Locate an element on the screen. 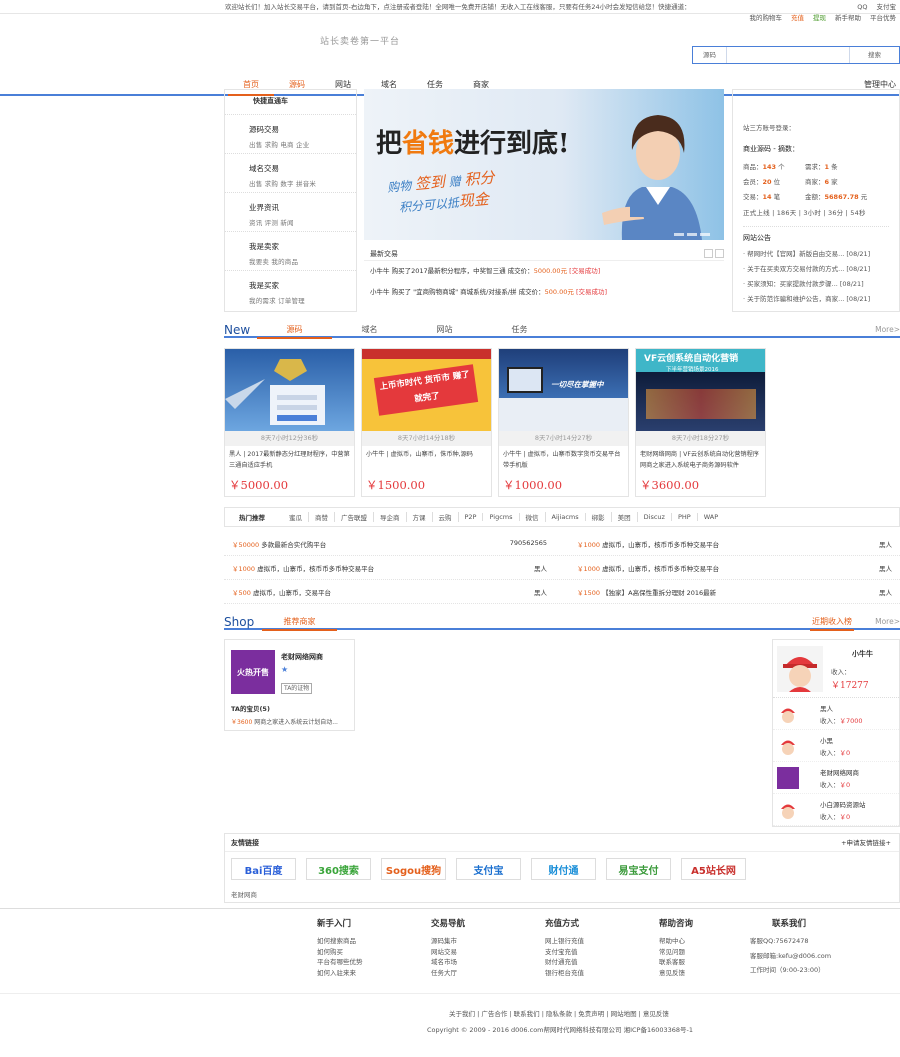 The image size is (900, 1057). footer-link: 如何购买 is located at coordinates (340, 952).